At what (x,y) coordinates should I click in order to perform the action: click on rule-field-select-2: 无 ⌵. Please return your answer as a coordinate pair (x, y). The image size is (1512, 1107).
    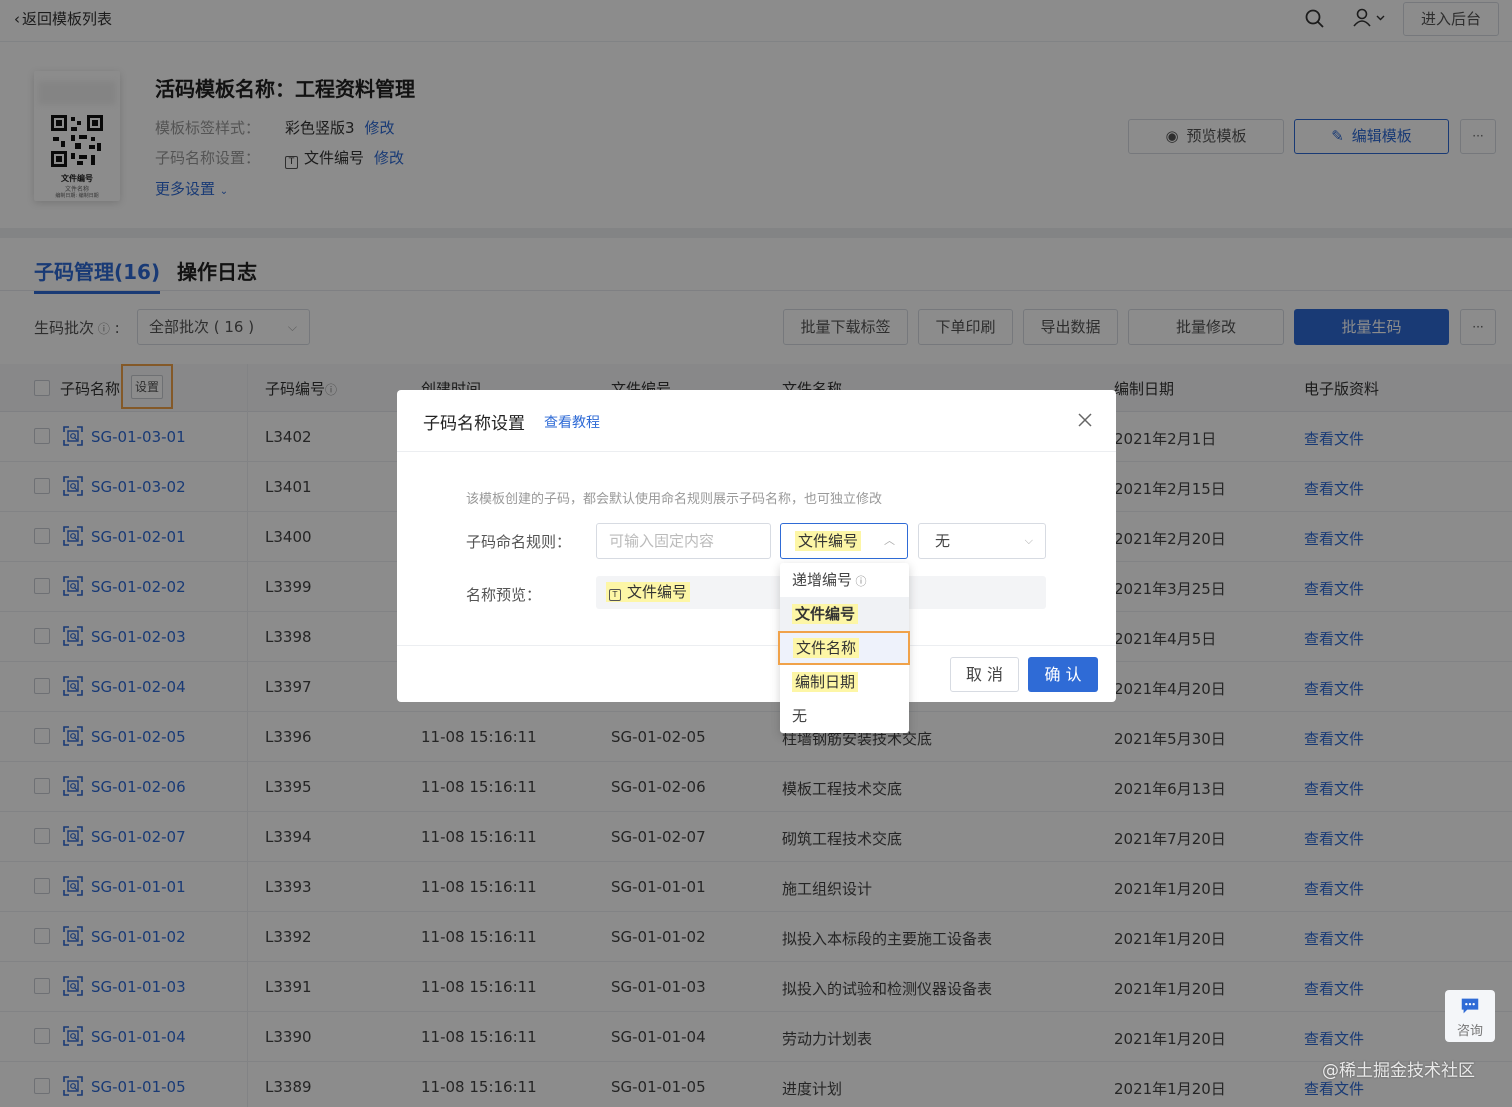
    Looking at the image, I should click on (982, 541).